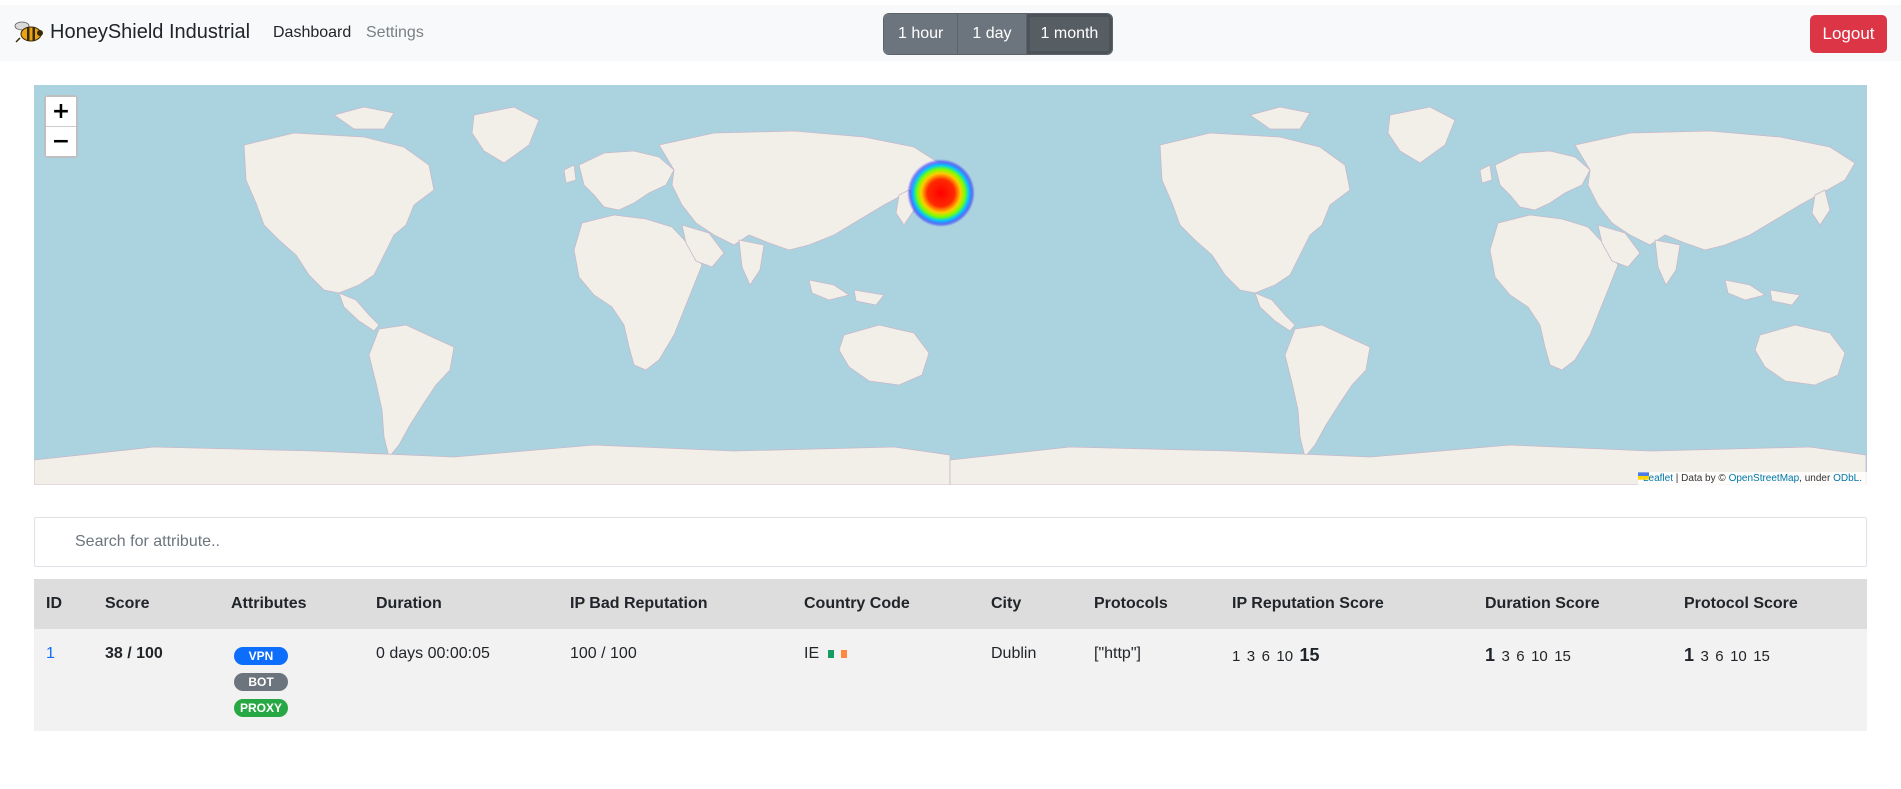 This screenshot has height=789, width=1901. I want to click on col-country-code: Country Code, so click(885, 604).